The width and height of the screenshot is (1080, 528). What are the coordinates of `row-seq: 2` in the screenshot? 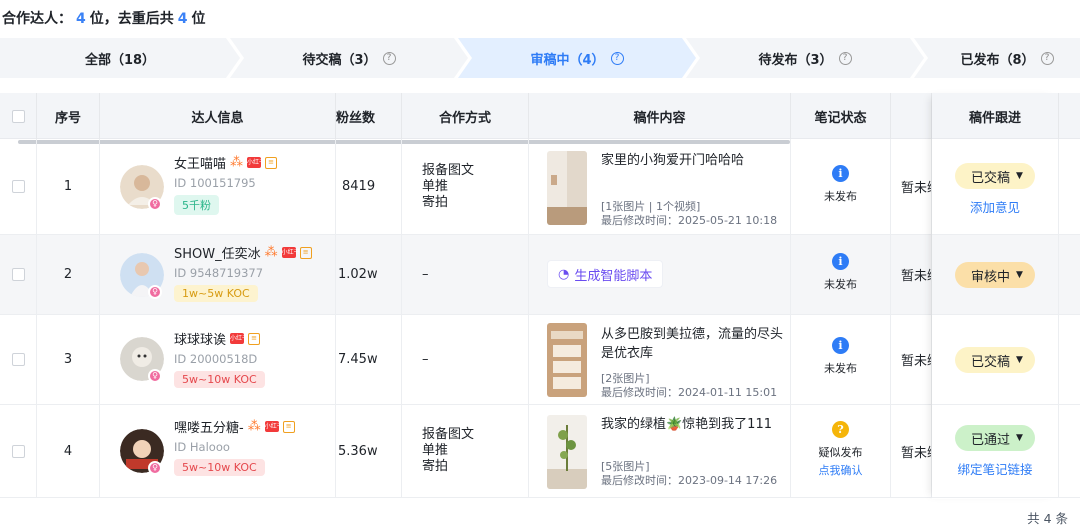 It's located at (68, 274).